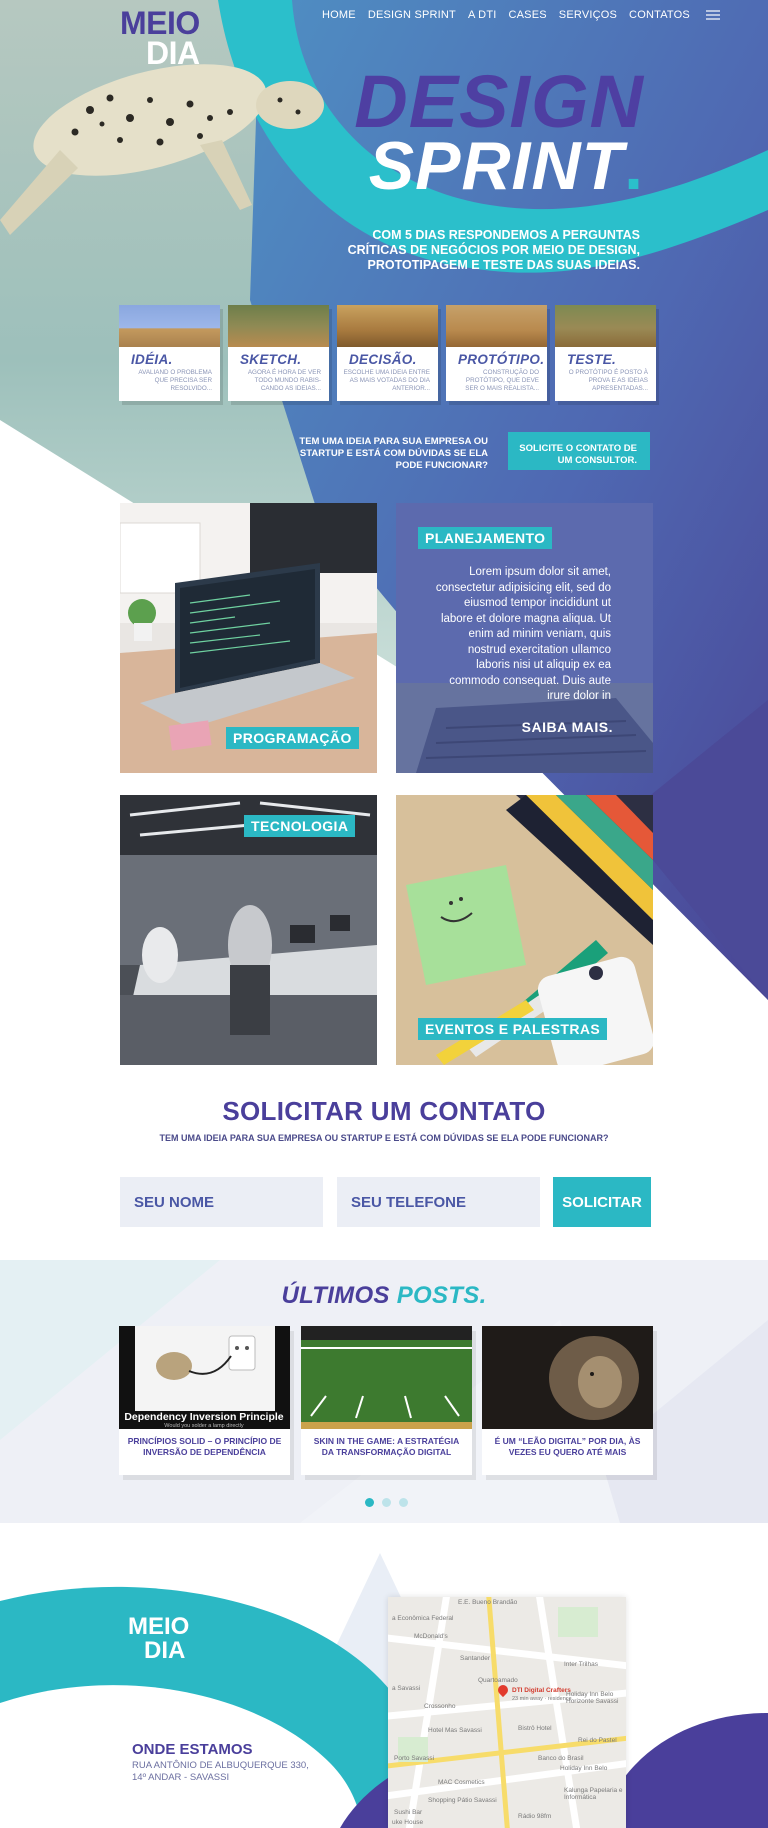  I want to click on map-label-dti: DTI Digital Crafters, so click(541, 1690).